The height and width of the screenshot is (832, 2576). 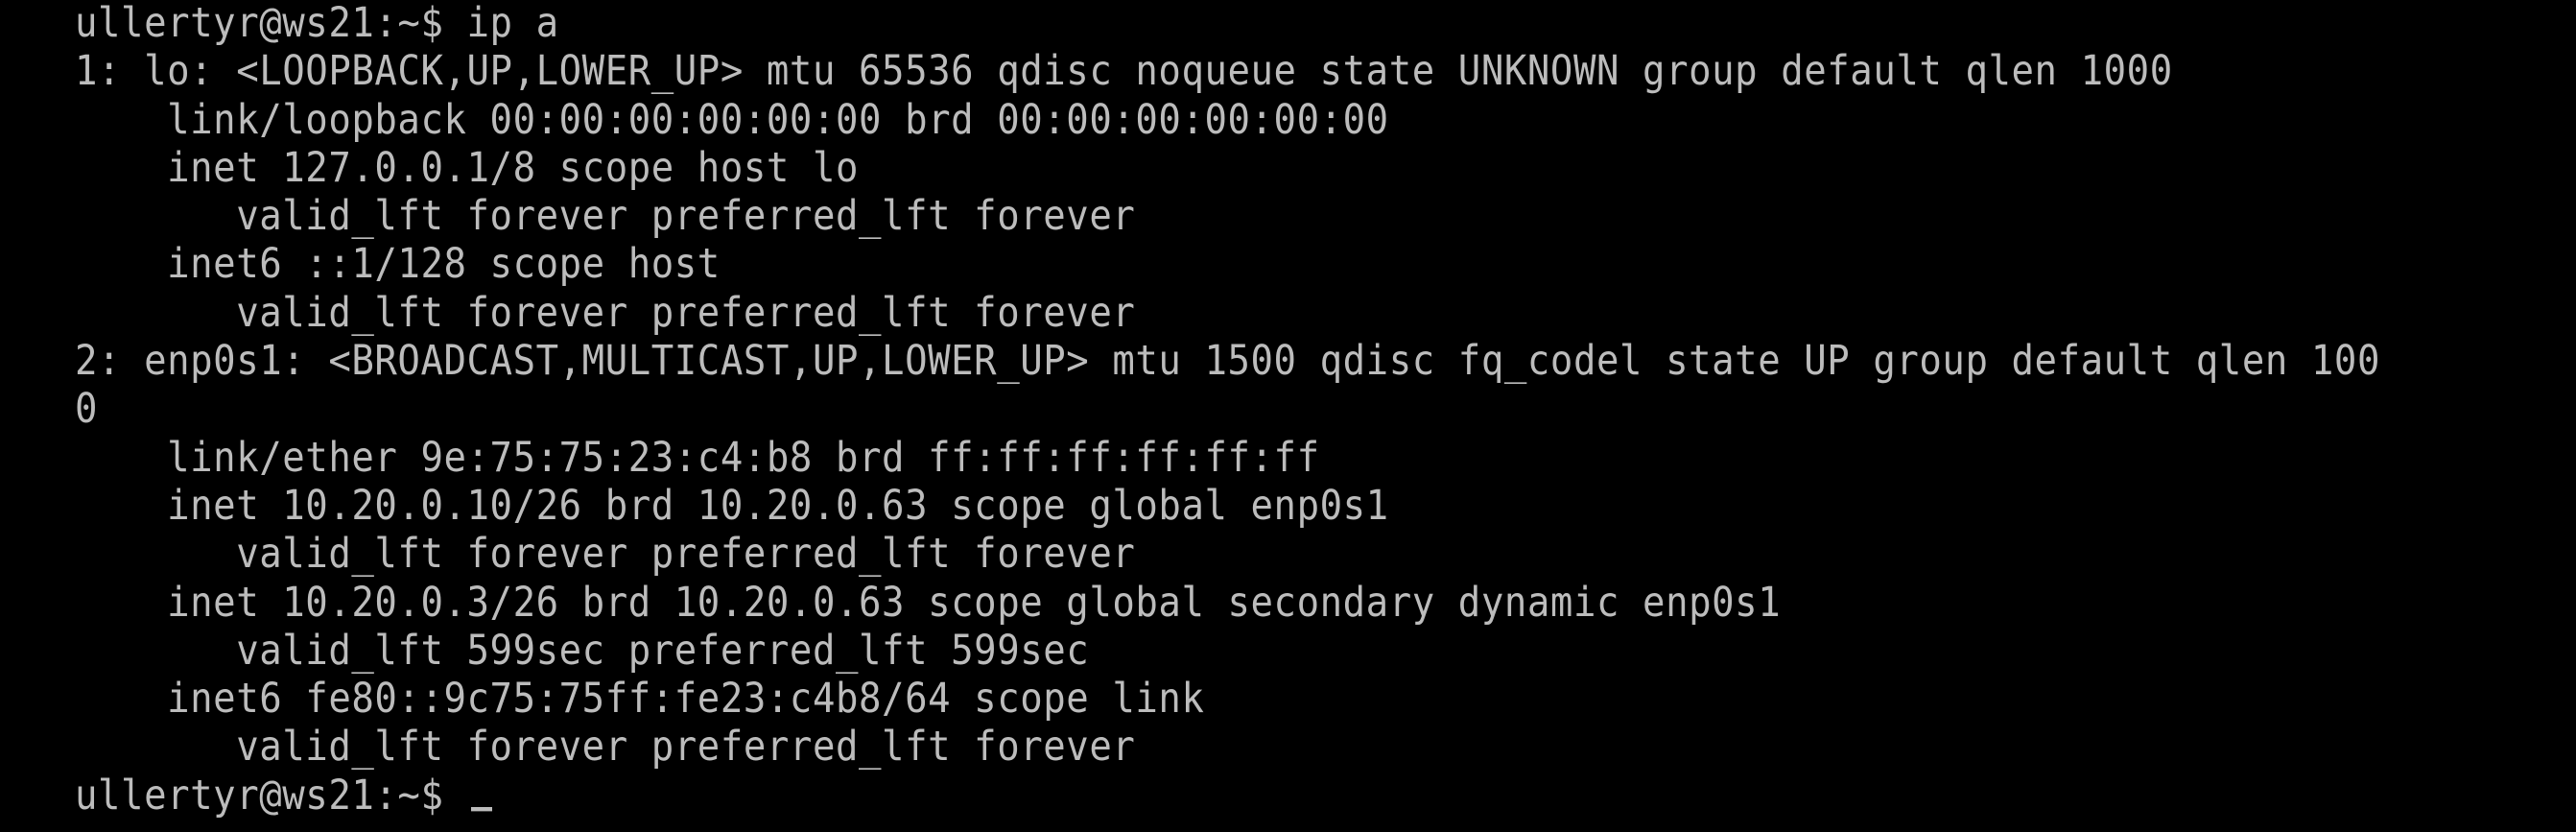 What do you see at coordinates (398, 265) in the screenshot?
I see `terminal-line: inet6 ::1/128 scope host` at bounding box center [398, 265].